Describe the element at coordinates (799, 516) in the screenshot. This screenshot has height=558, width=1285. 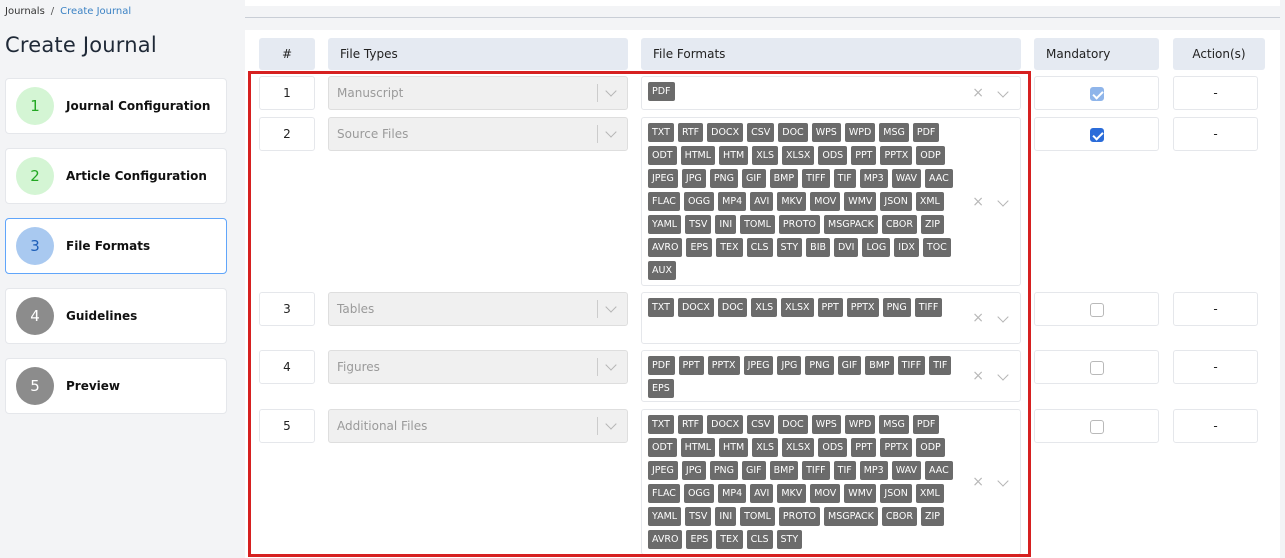
I see `format-tag: PROTO` at that location.